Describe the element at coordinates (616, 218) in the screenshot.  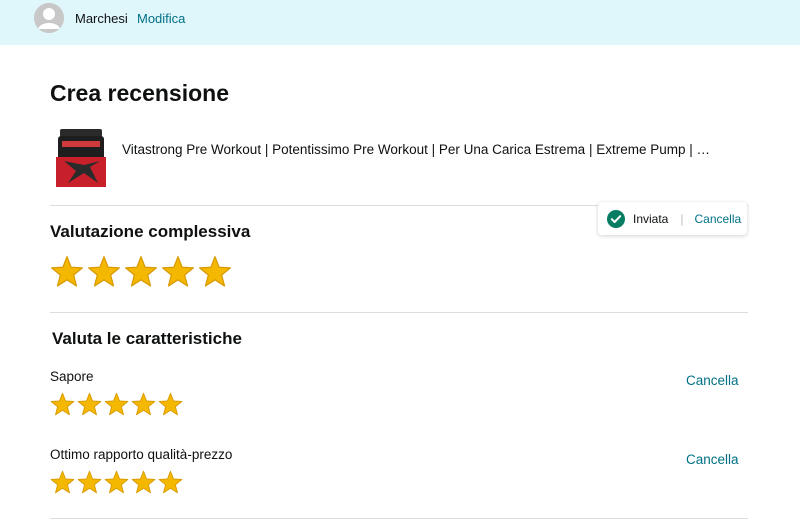
I see `check-circle-icon` at that location.